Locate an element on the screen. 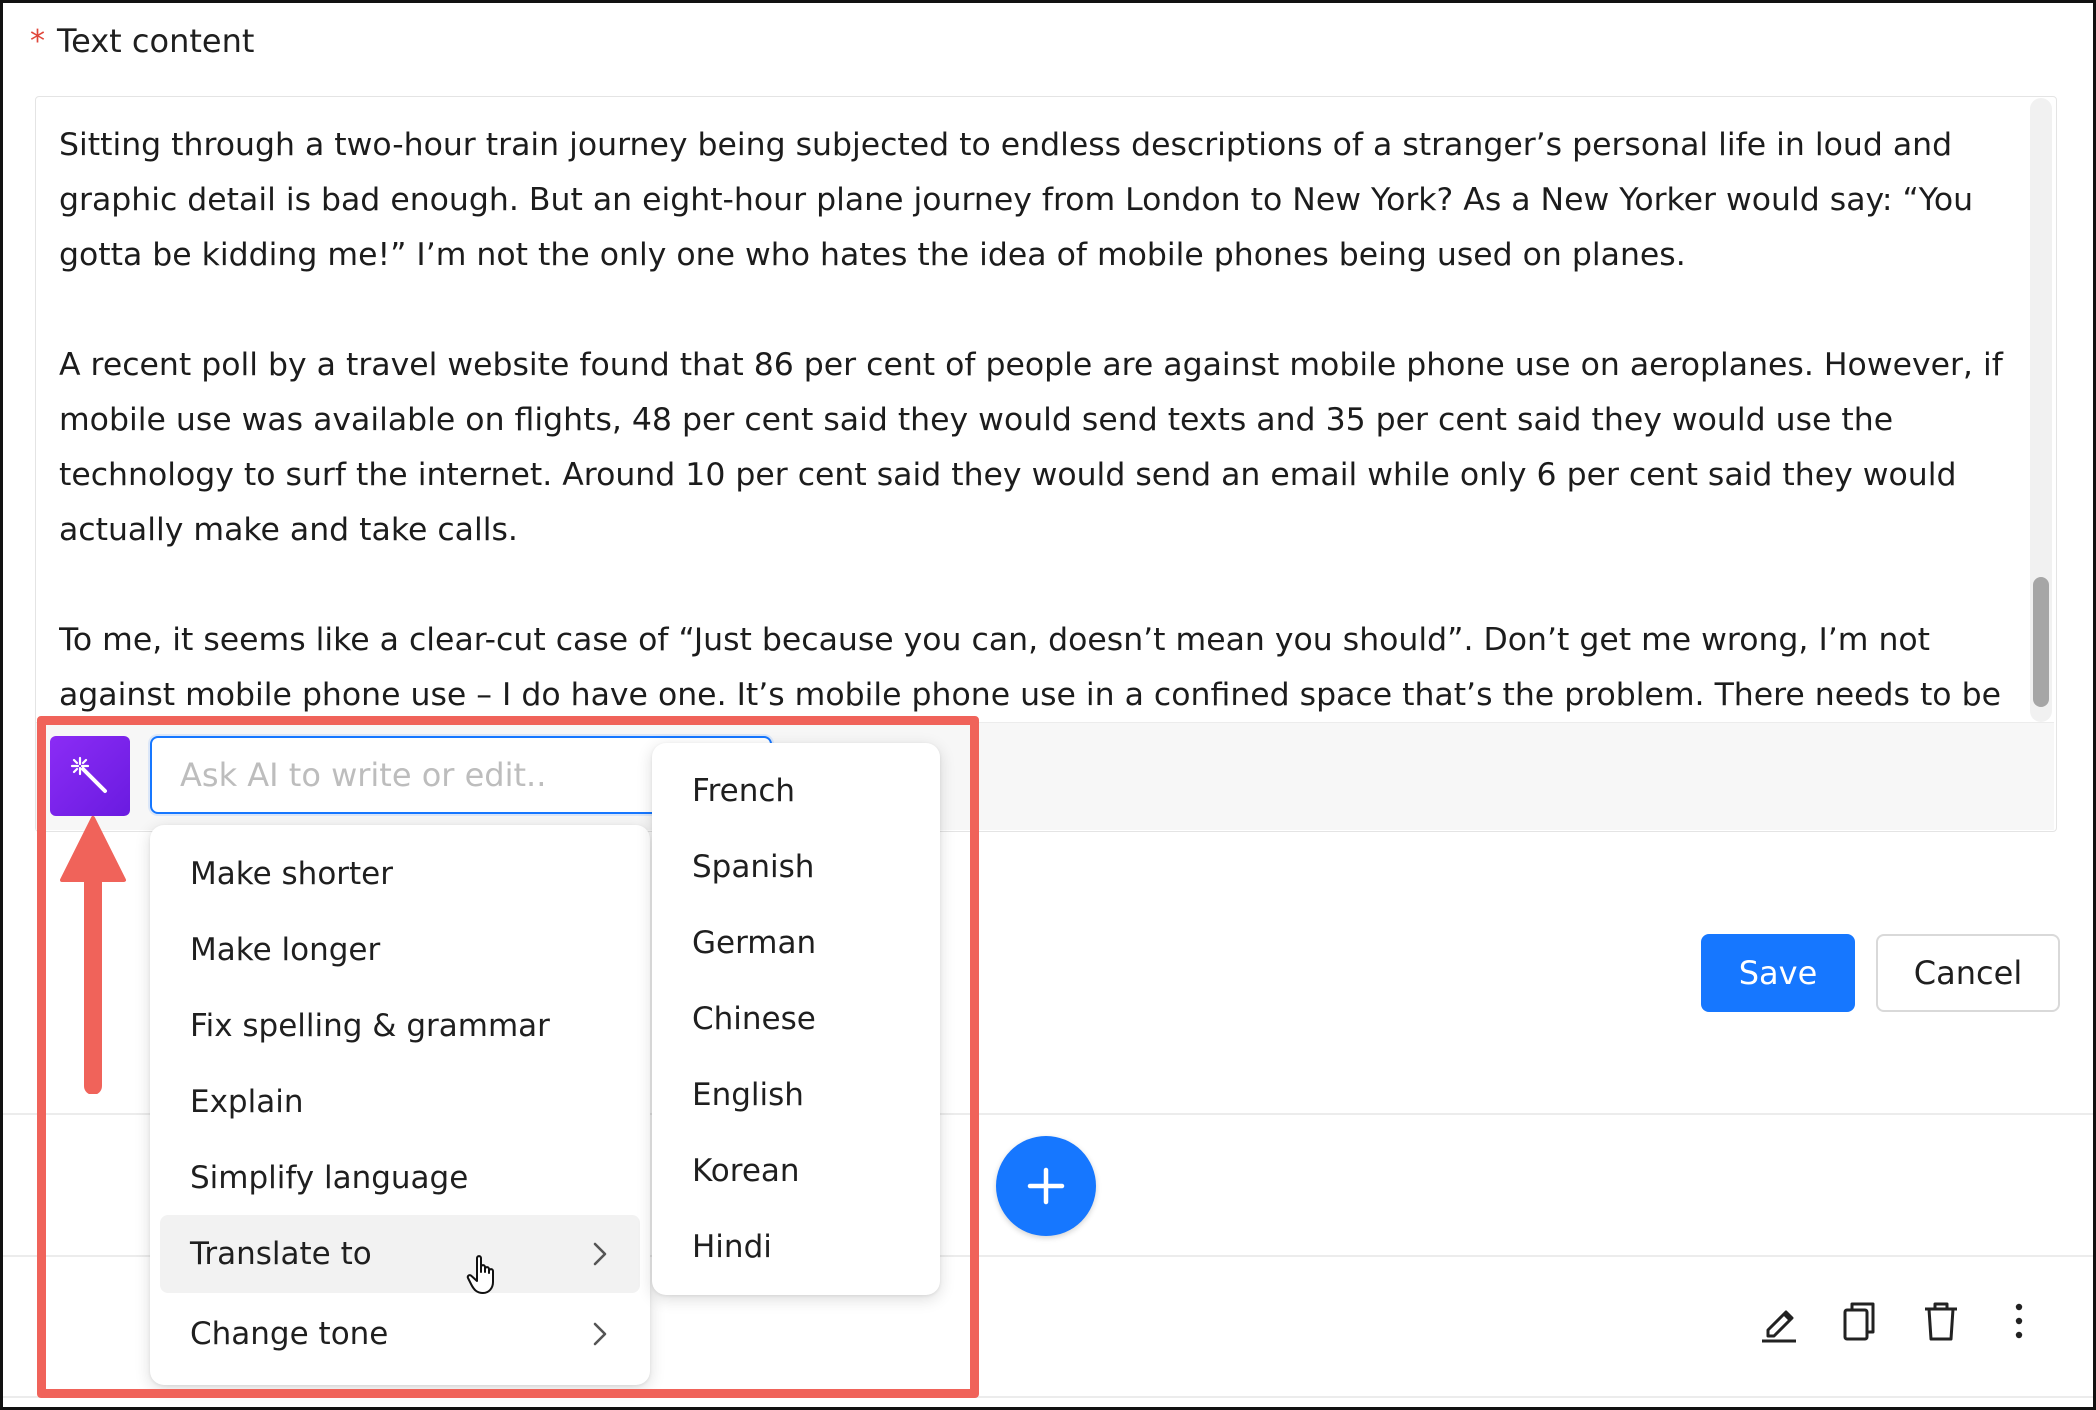  more-vertical-icon is located at coordinates (2019, 1321).